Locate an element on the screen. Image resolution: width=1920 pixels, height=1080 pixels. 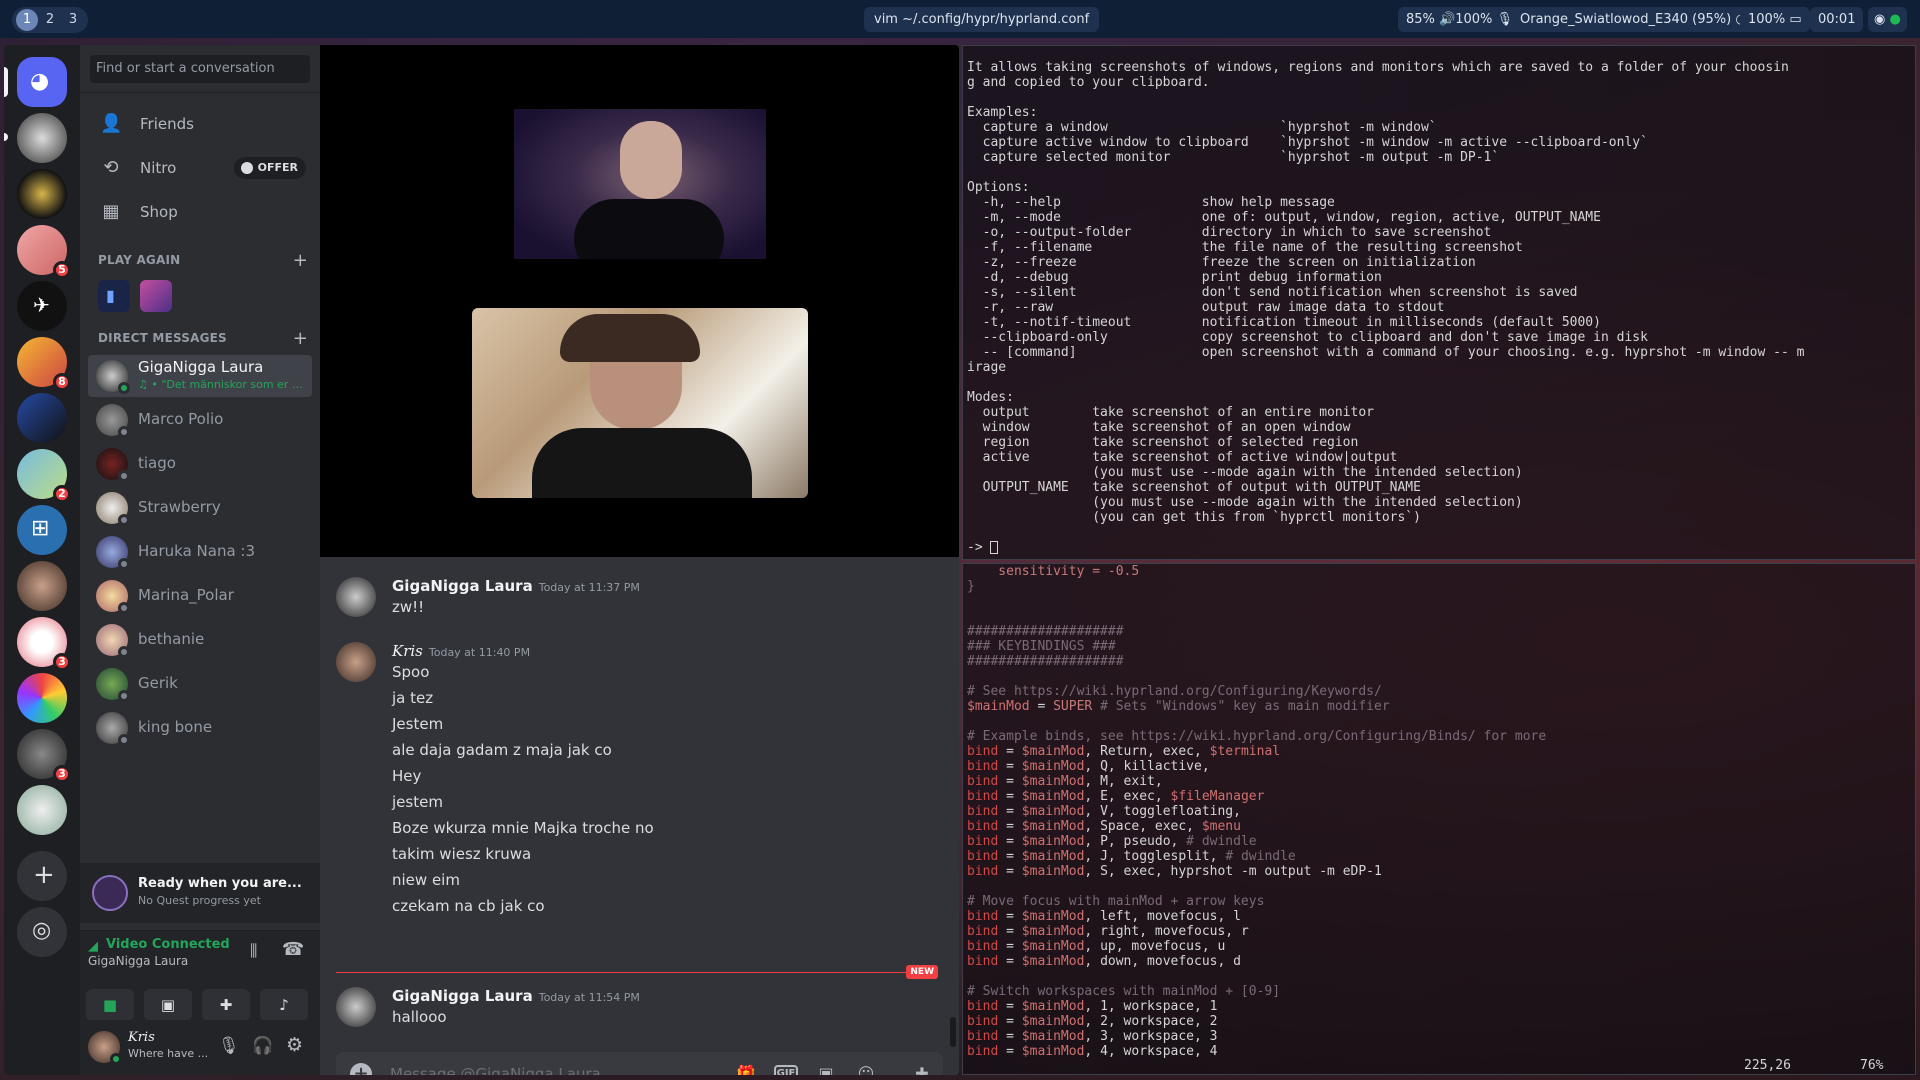
workspace-1: 1 is located at coordinates (27, 20).